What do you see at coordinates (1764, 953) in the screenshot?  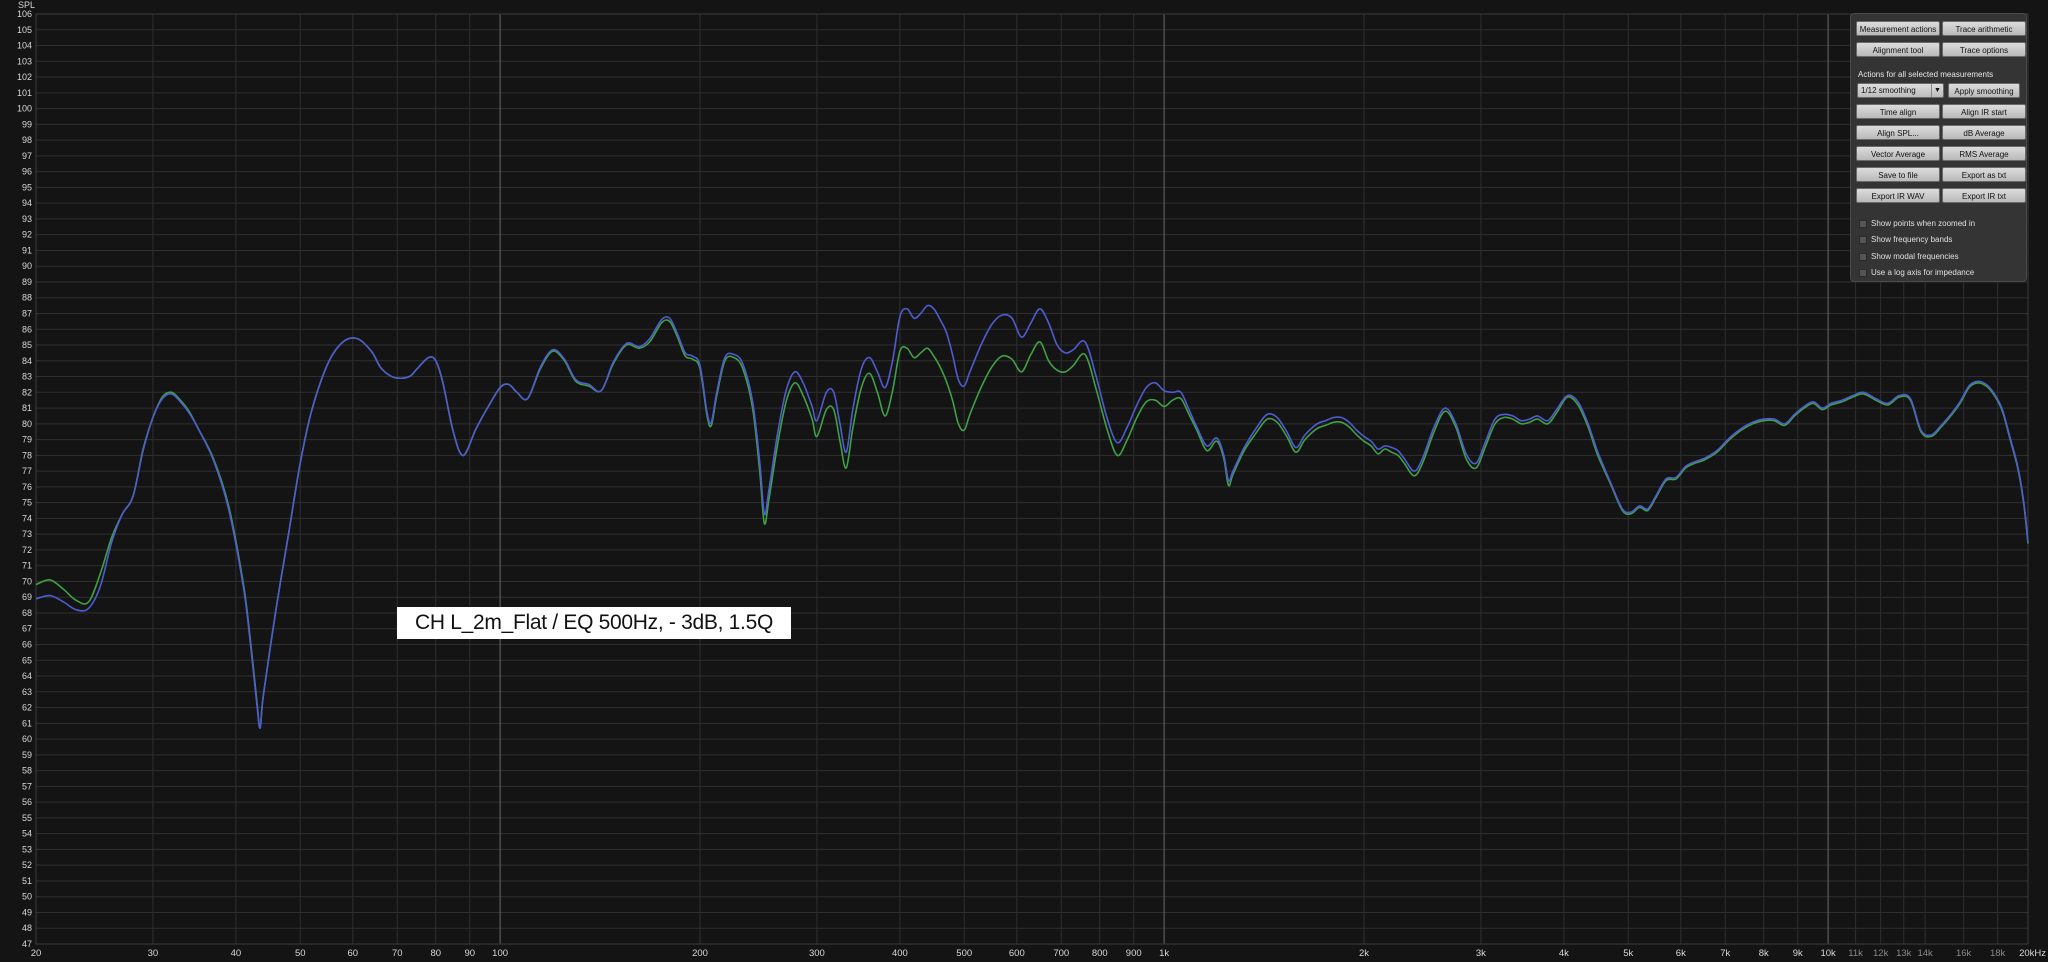 I see `x-tick-label: 8k` at bounding box center [1764, 953].